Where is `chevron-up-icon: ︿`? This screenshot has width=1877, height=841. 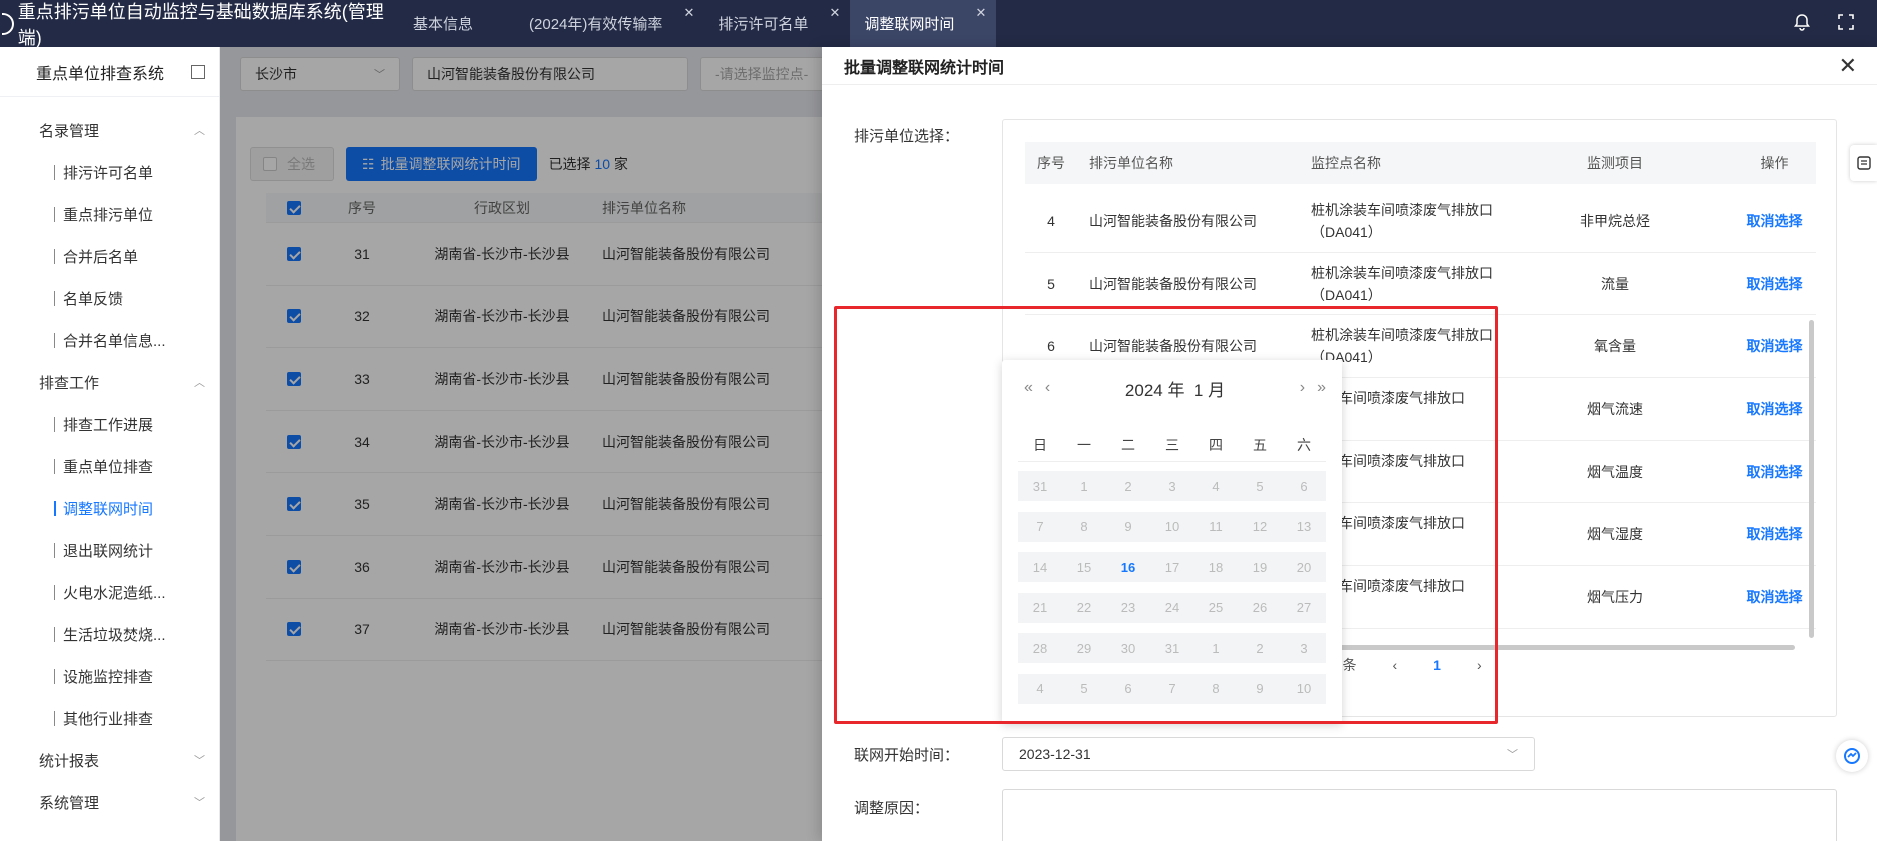 chevron-up-icon: ︿ is located at coordinates (199, 131).